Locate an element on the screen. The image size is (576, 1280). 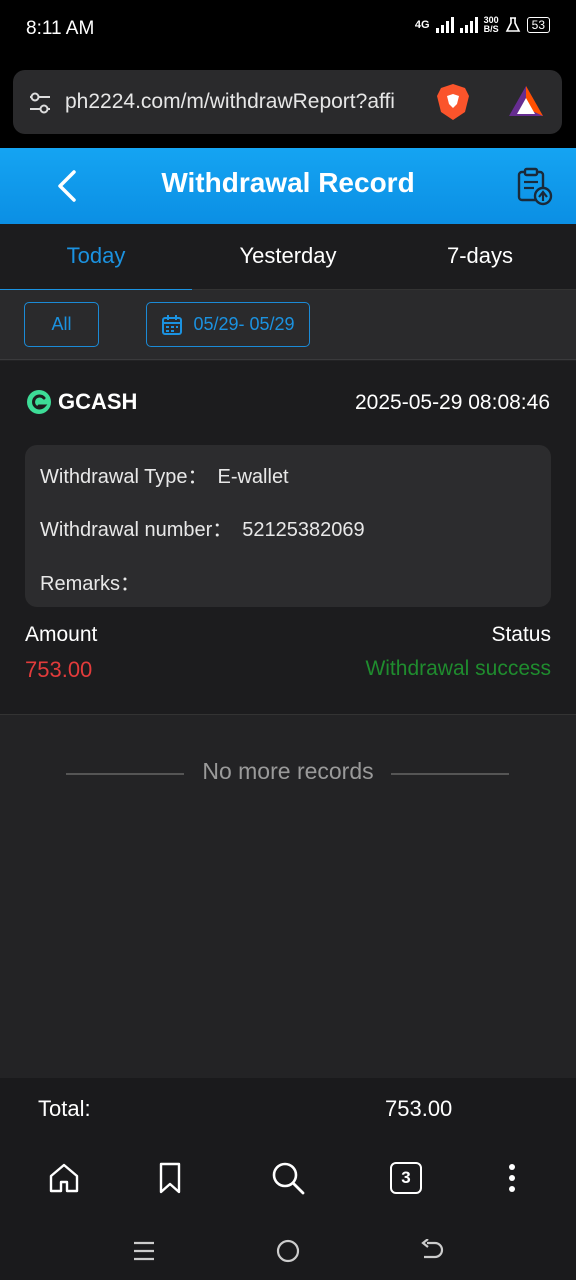
bookmarks-button is located at coordinates (170, 1178).